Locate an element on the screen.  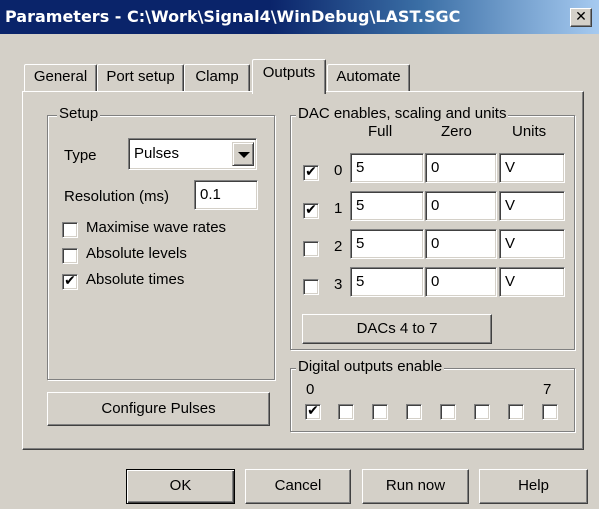
dac-0-zero-input: 0 is located at coordinates (461, 168).